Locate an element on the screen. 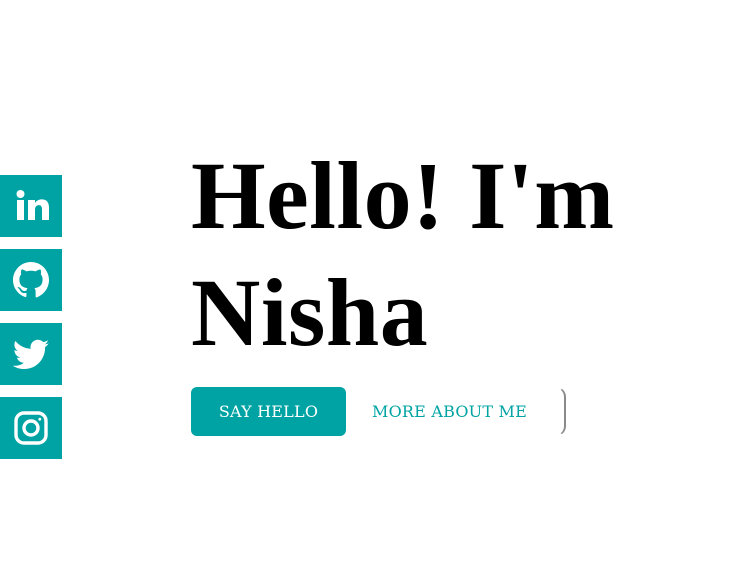 The image size is (747, 573). twitter-icon is located at coordinates (30, 354).